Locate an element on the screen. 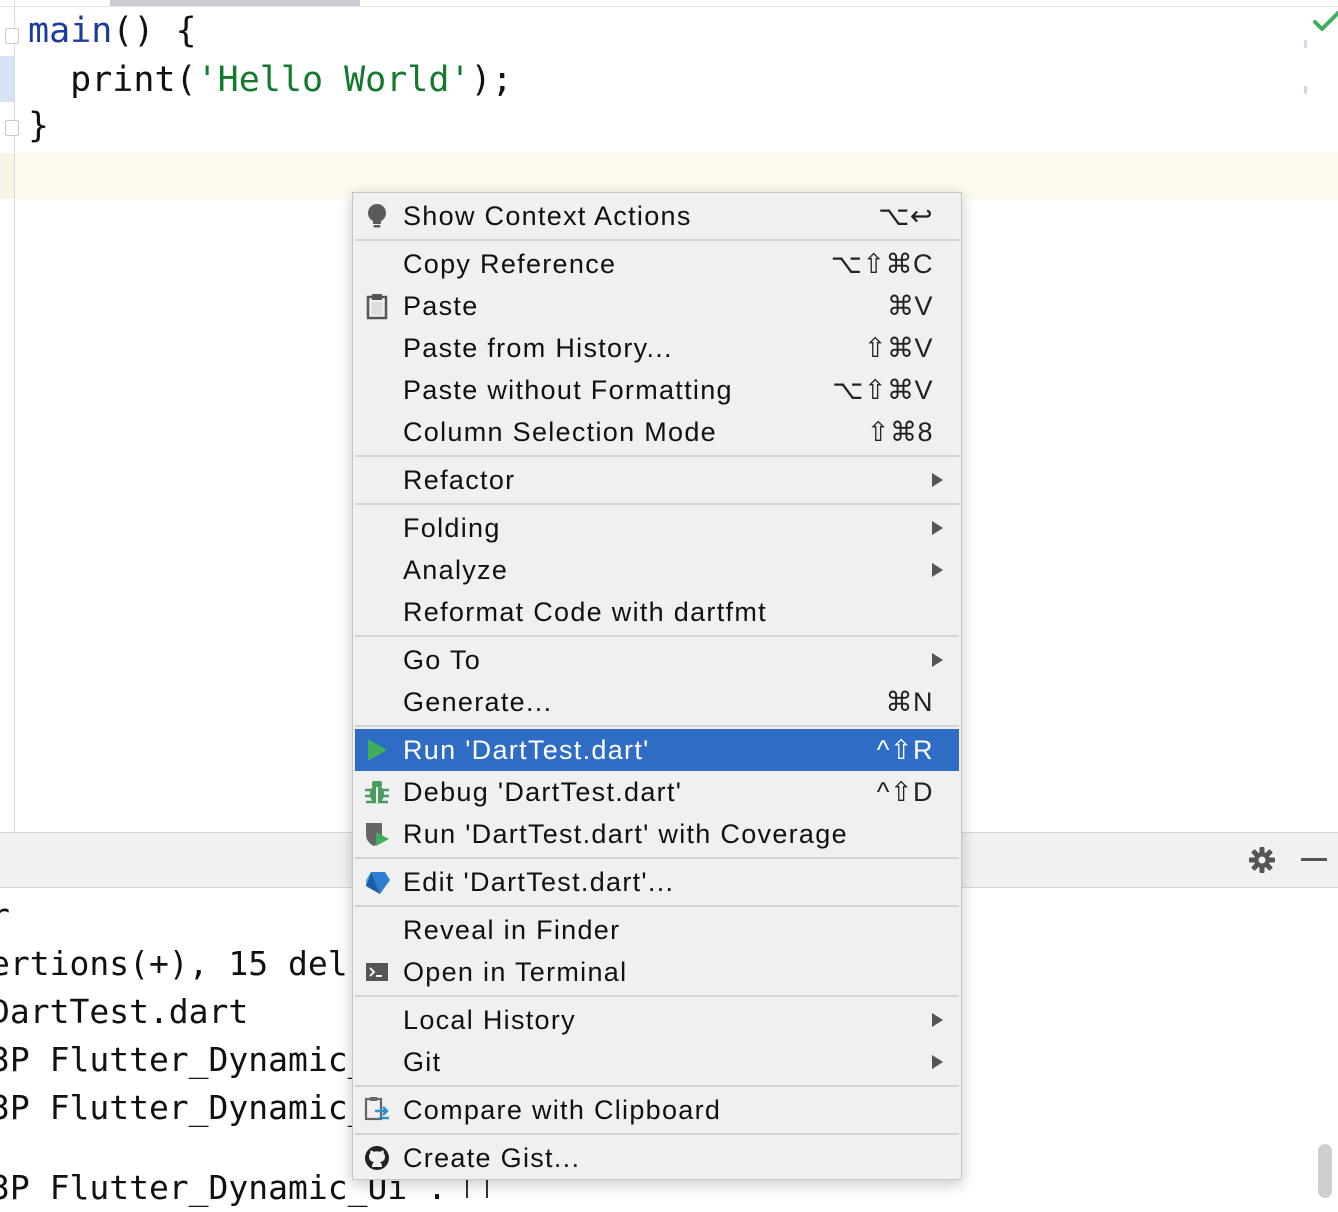  menu-item-show-context-actions: Show Context Actions ⌥↩ is located at coordinates (657, 216).